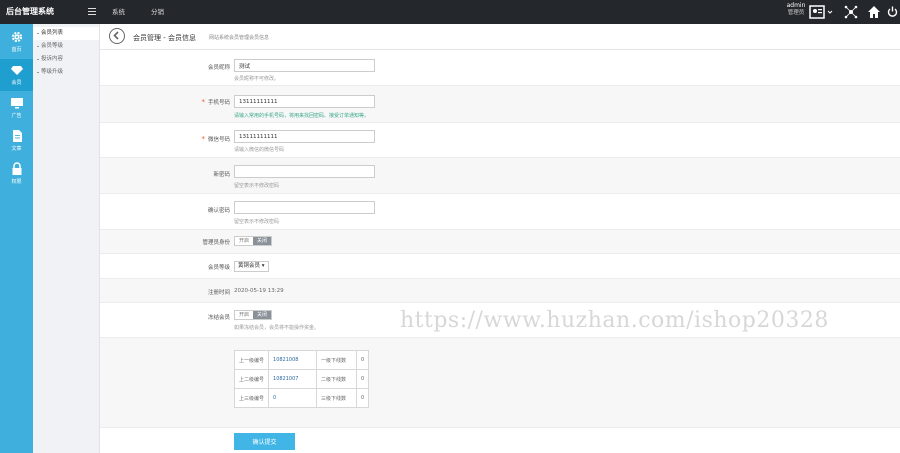 The width and height of the screenshot is (900, 453). I want to click on nav-system: 系统, so click(118, 12).